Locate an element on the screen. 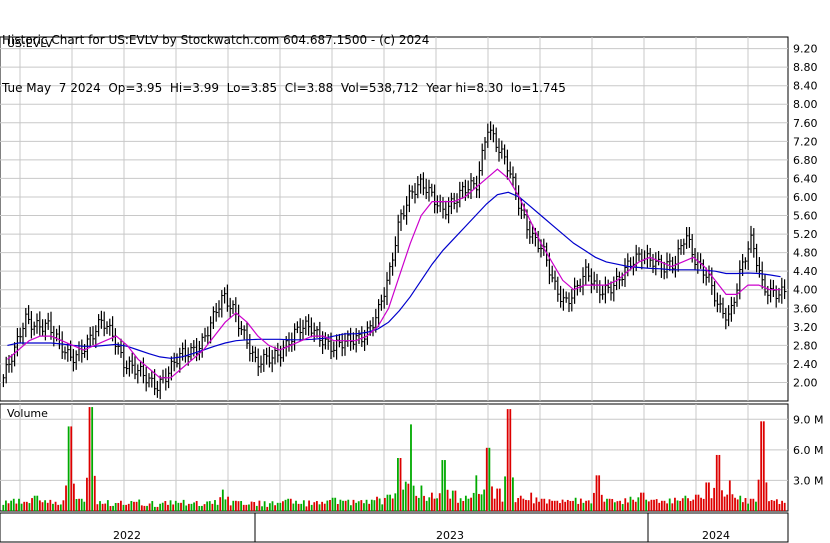  price-tick-label: 3.60 is located at coordinates (805, 308).